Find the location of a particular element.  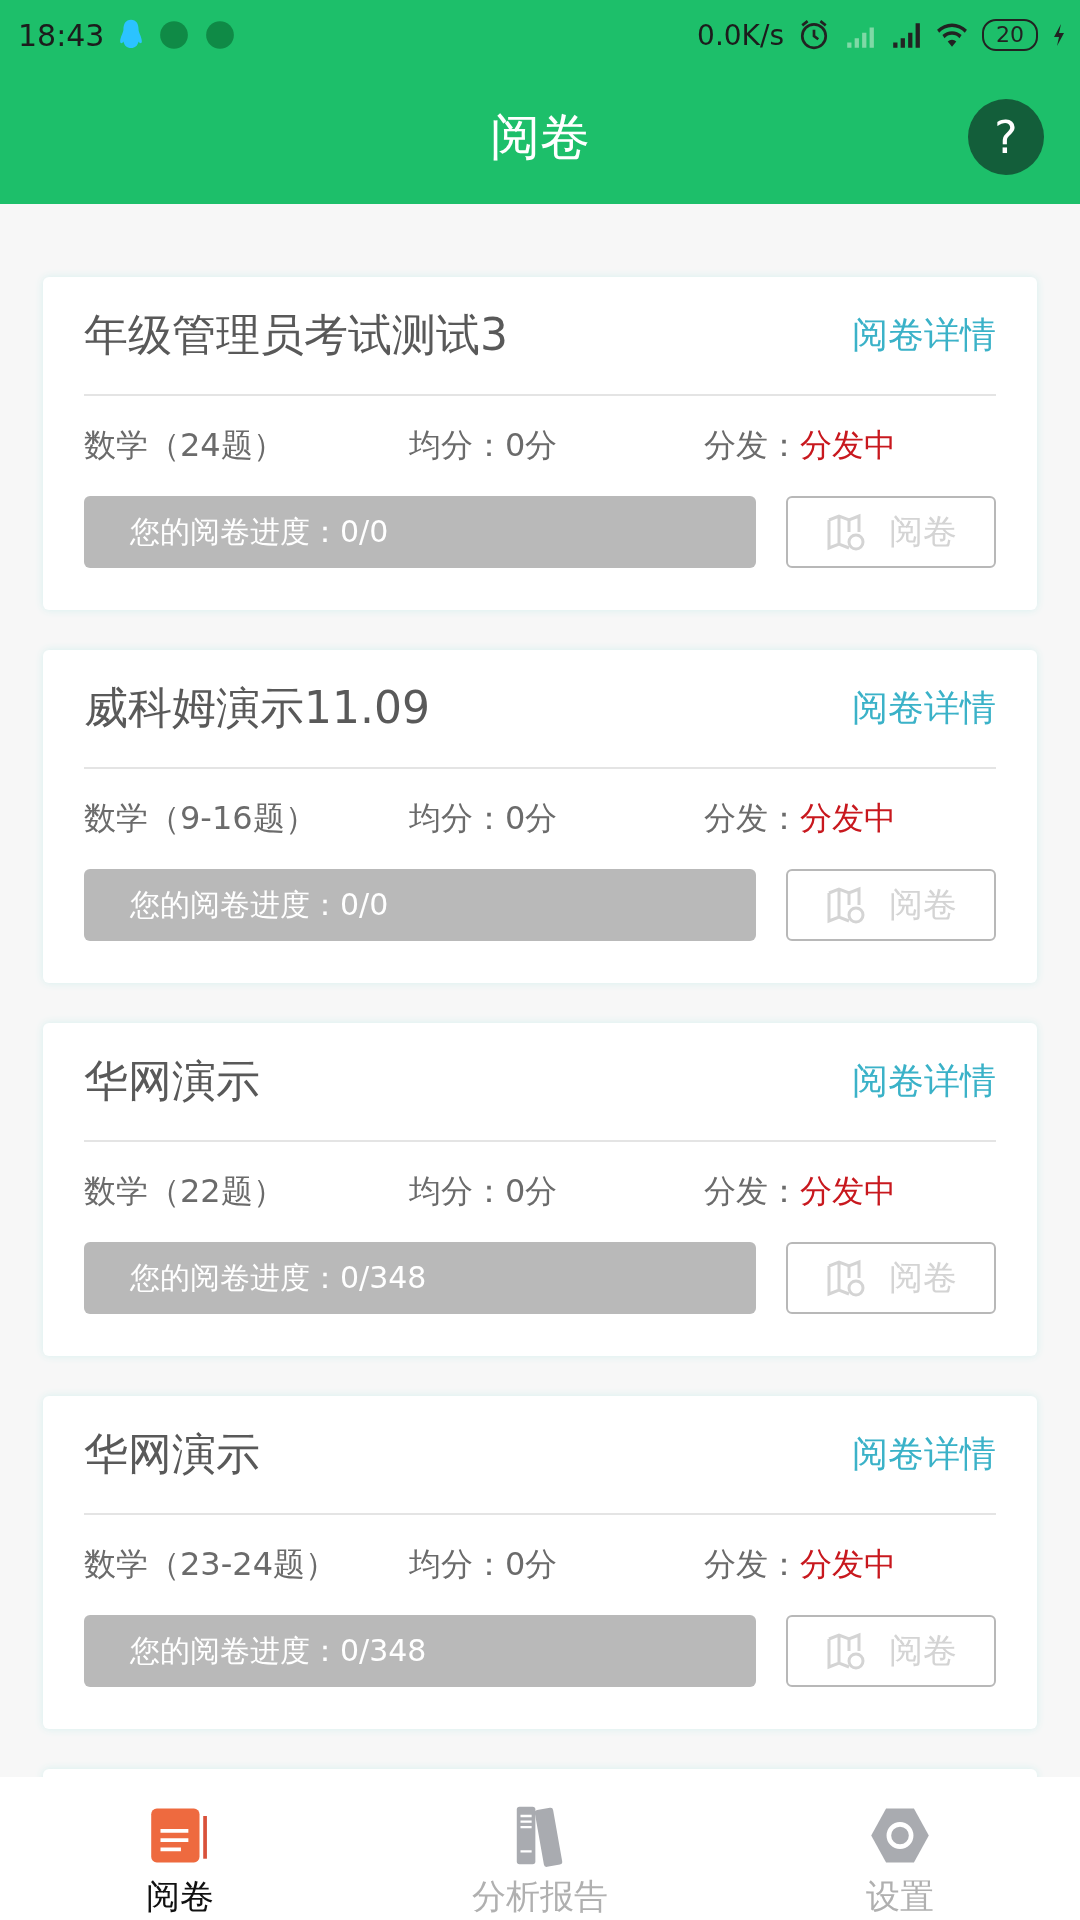

subject-text: 数学（24题） is located at coordinates (185, 445).